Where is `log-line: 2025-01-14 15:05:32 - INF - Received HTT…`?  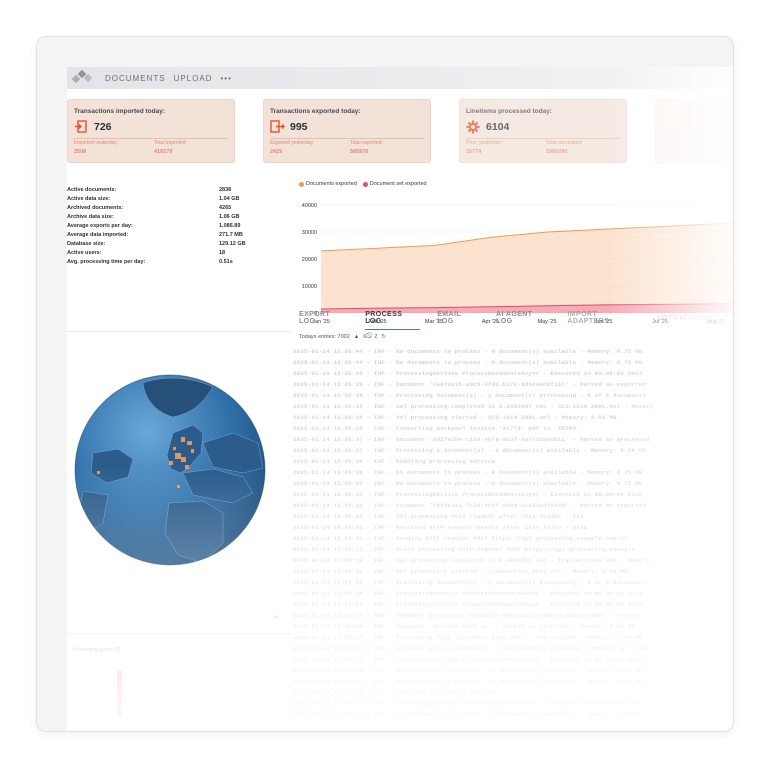
log-line: 2025-01-14 15:05:32 - INF - Received HTT… is located at coordinates (440, 527).